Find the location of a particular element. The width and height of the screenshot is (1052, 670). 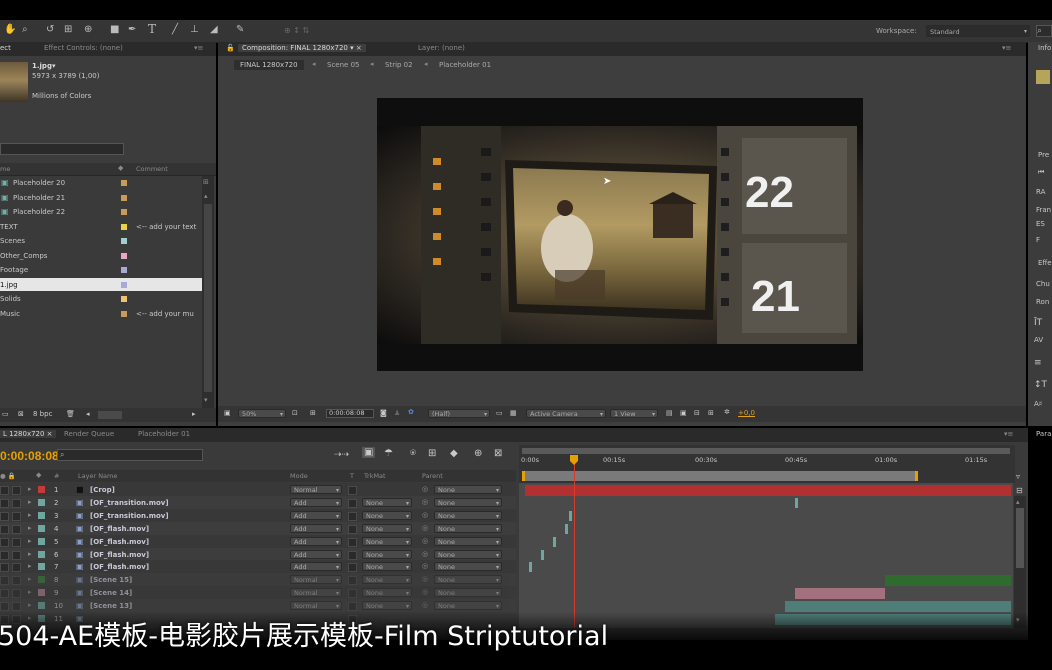

work-area-bar is located at coordinates (766, 451).